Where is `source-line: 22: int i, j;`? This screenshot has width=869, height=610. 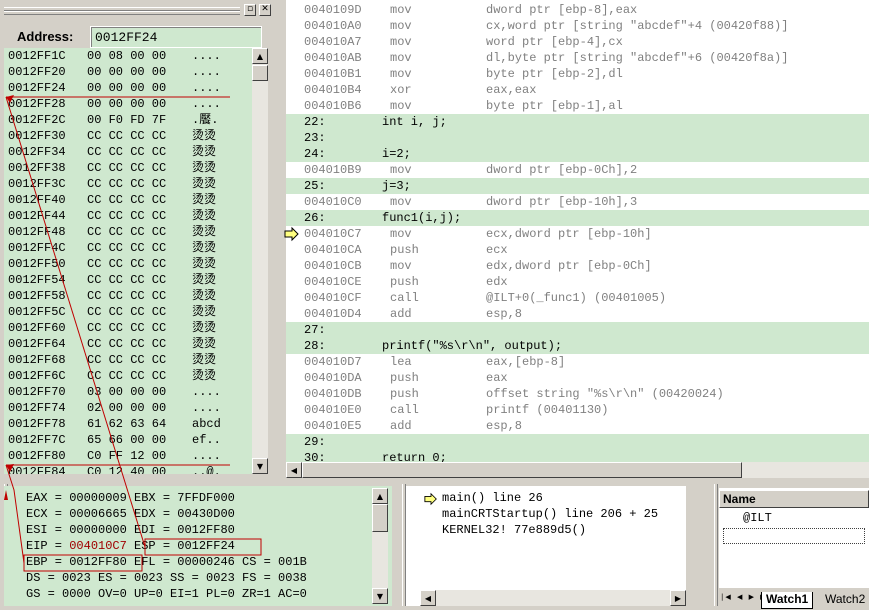
source-line: 22: int i, j; is located at coordinates (577, 122).